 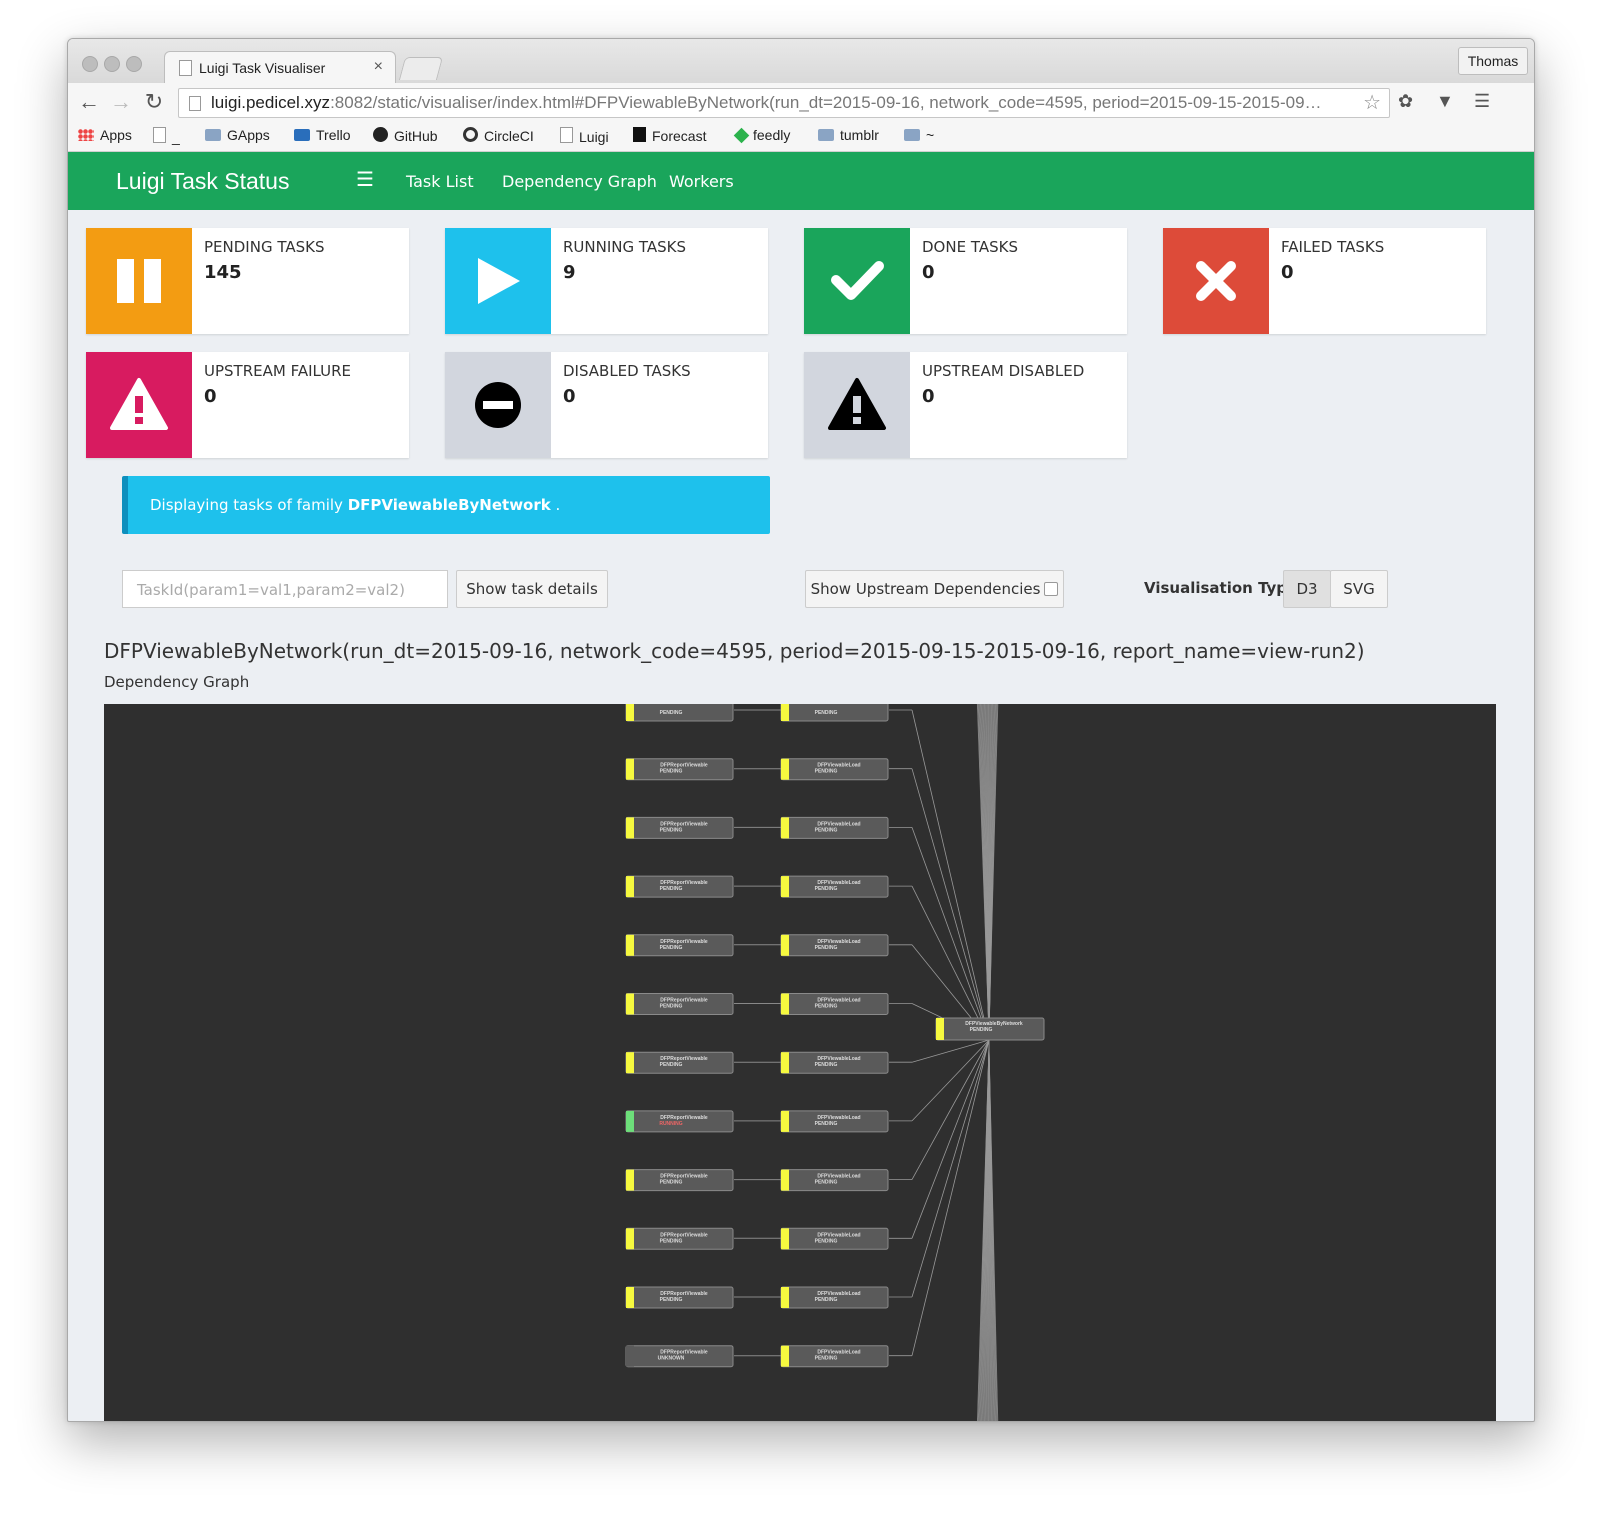 I want to click on status-box: DONE TASKS 0, so click(x=965, y=281).